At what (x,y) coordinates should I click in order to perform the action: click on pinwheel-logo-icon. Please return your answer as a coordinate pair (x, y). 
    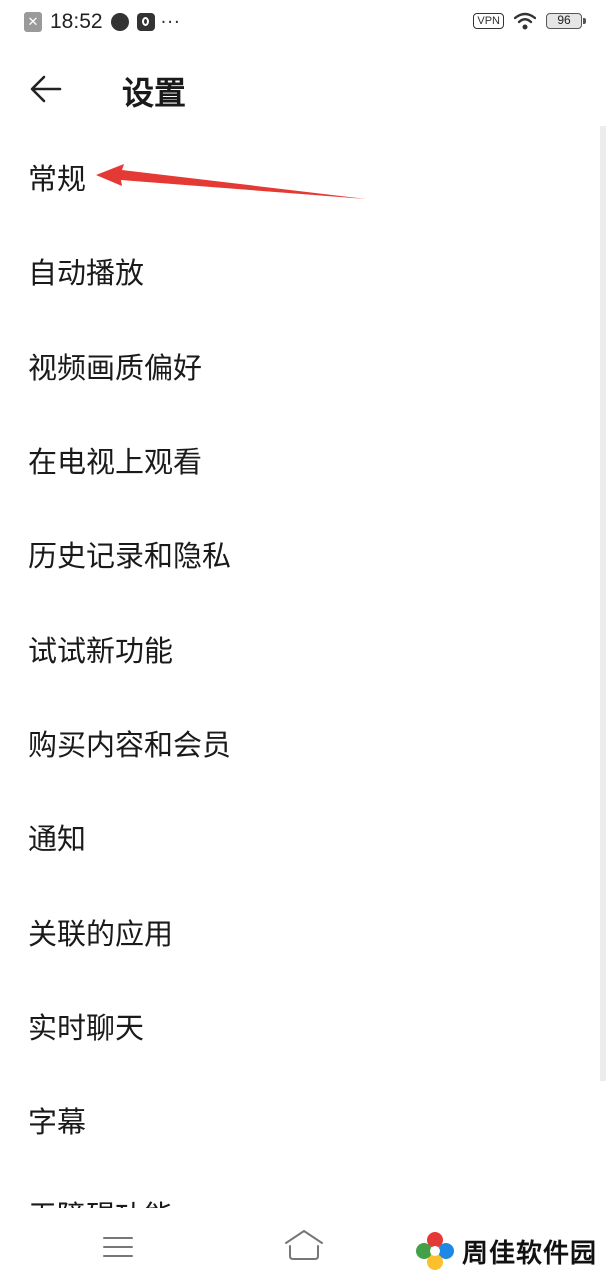
    Looking at the image, I should click on (435, 1251).